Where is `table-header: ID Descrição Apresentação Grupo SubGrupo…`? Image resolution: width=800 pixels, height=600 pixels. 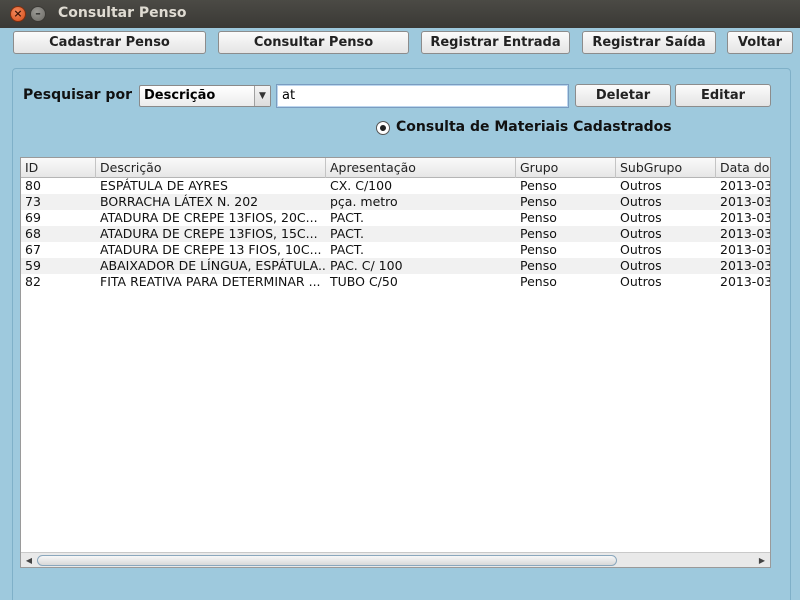
table-header: ID Descrição Apresentação Grupo SubGrupo… is located at coordinates (395, 168).